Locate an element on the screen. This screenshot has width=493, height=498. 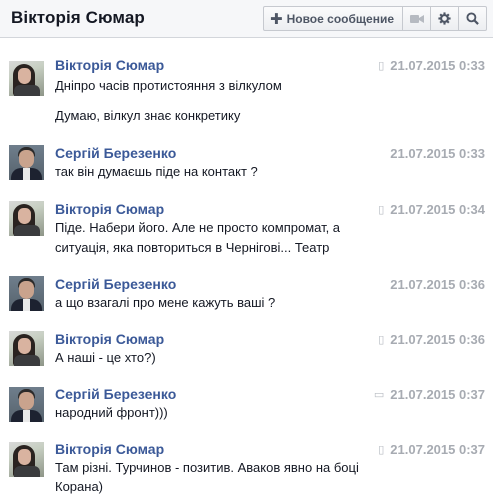
message-meta: ▯ 21.07.2015 0:36 is located at coordinates (431, 339).